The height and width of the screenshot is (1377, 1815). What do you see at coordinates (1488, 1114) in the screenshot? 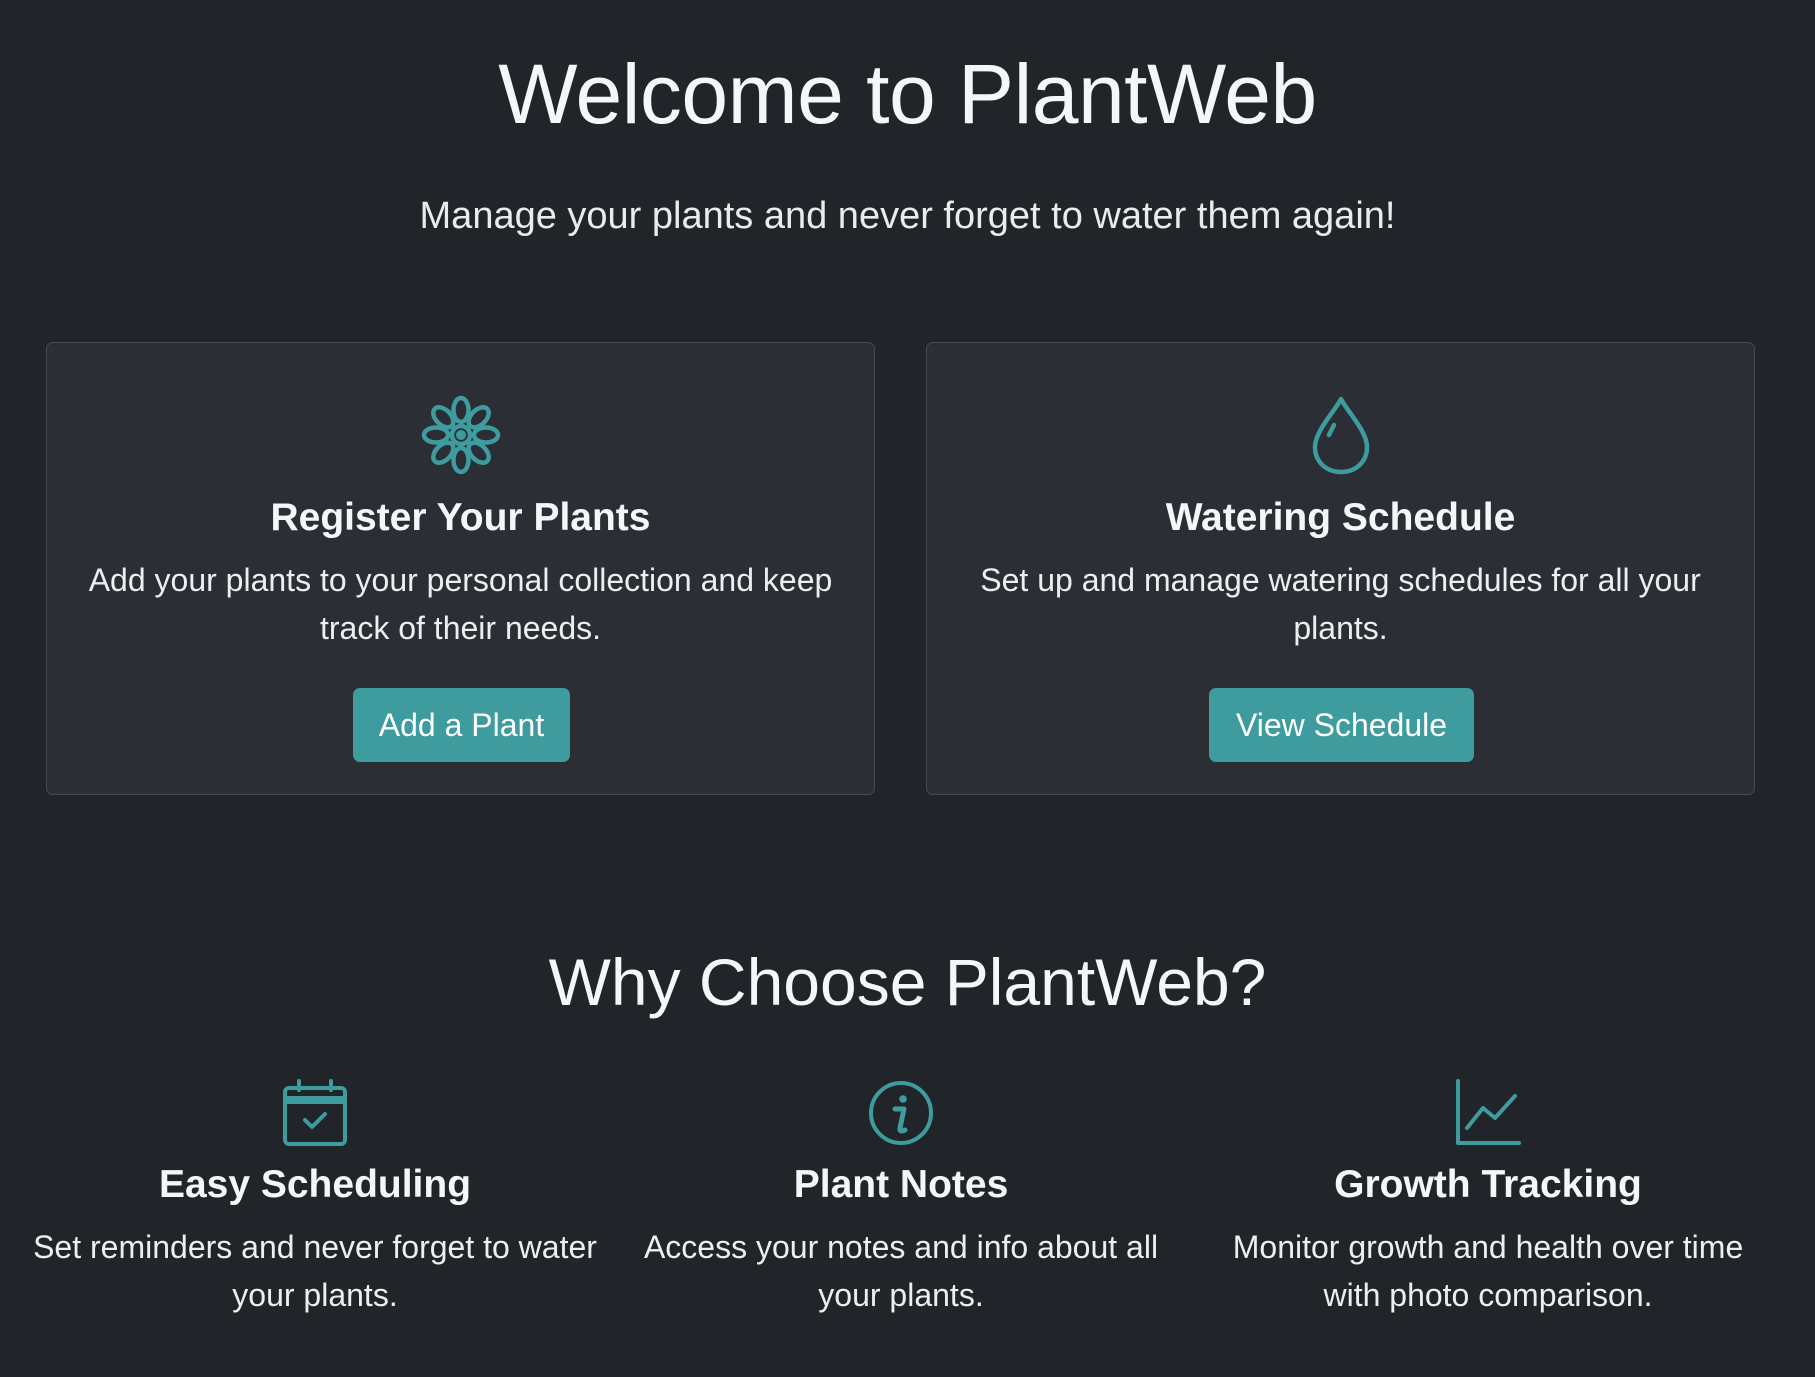
I see `graph-up-icon` at bounding box center [1488, 1114].